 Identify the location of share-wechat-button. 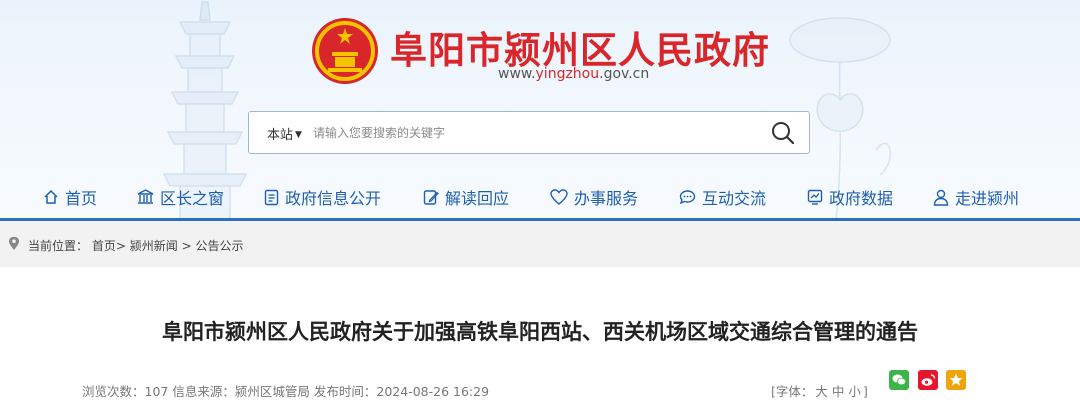
(899, 380).